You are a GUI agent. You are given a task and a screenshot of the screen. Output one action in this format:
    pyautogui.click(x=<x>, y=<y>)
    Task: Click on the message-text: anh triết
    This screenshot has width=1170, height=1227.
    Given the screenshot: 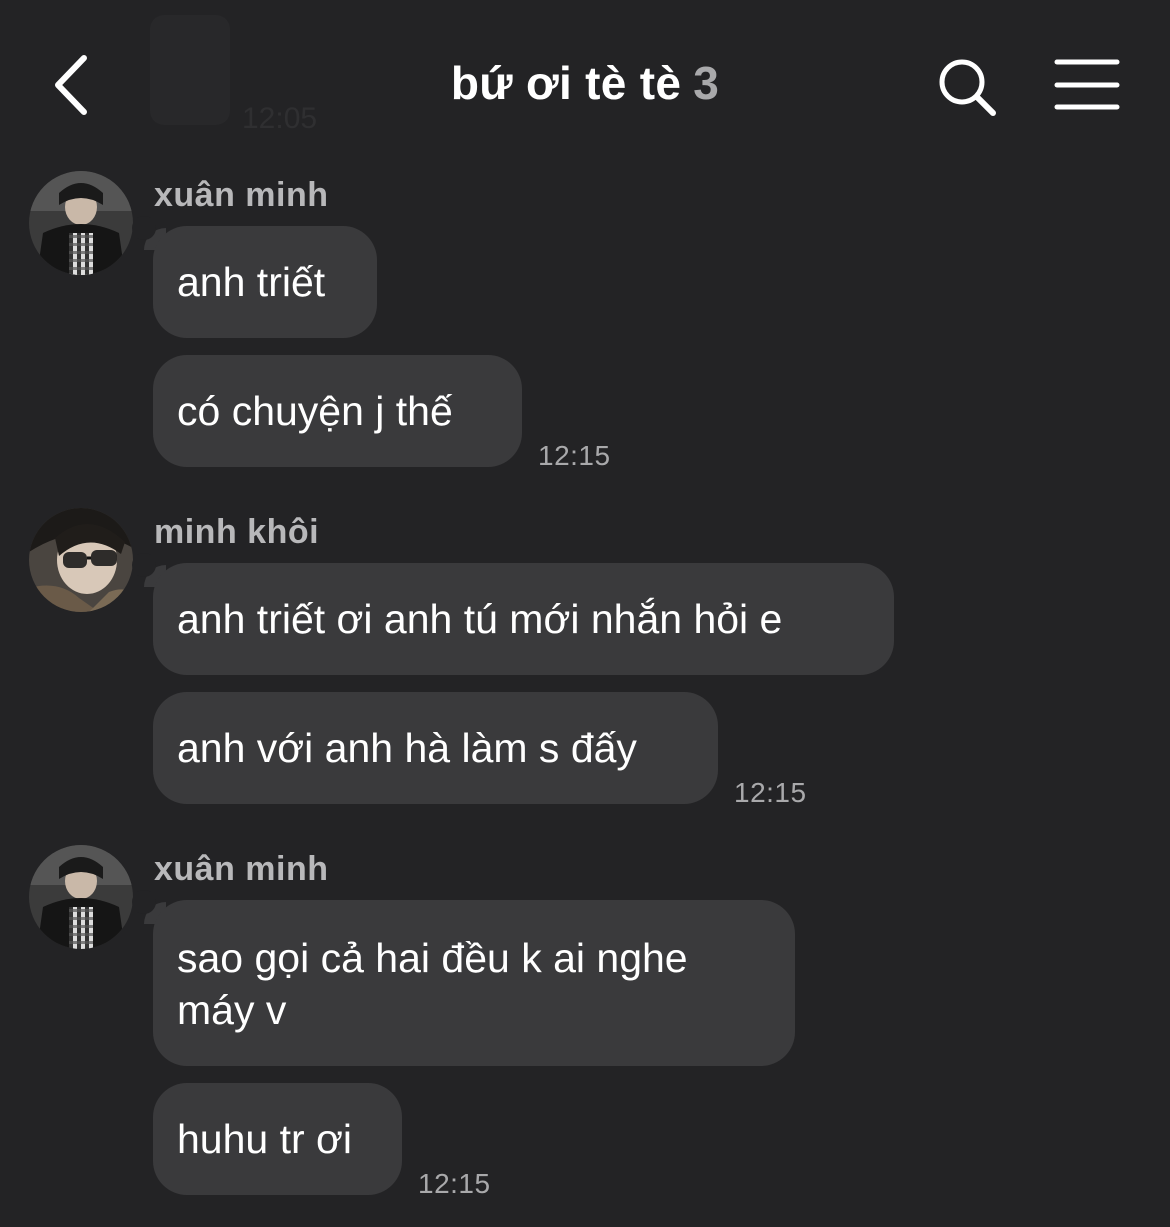 What is the action you would take?
    pyautogui.click(x=251, y=282)
    